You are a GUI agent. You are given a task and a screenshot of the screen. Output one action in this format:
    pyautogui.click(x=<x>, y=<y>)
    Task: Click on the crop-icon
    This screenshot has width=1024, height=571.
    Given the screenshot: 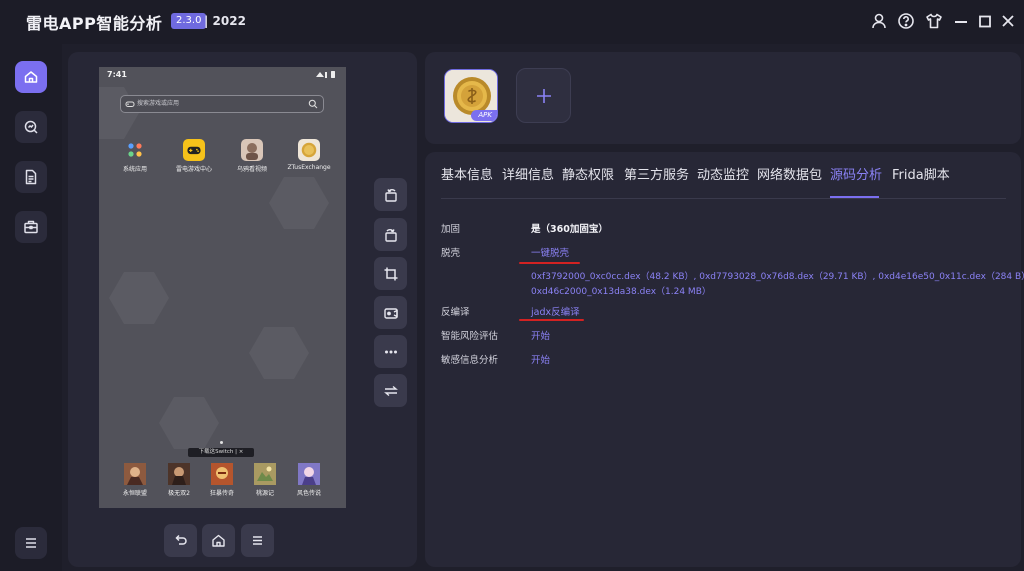 What is the action you would take?
    pyautogui.click(x=390, y=273)
    